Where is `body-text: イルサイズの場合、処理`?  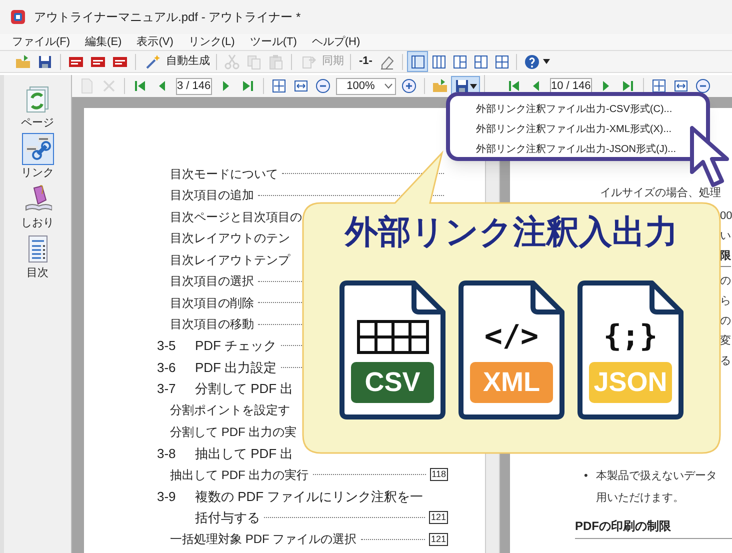
body-text: イルサイズの場合、処理 is located at coordinates (660, 193).